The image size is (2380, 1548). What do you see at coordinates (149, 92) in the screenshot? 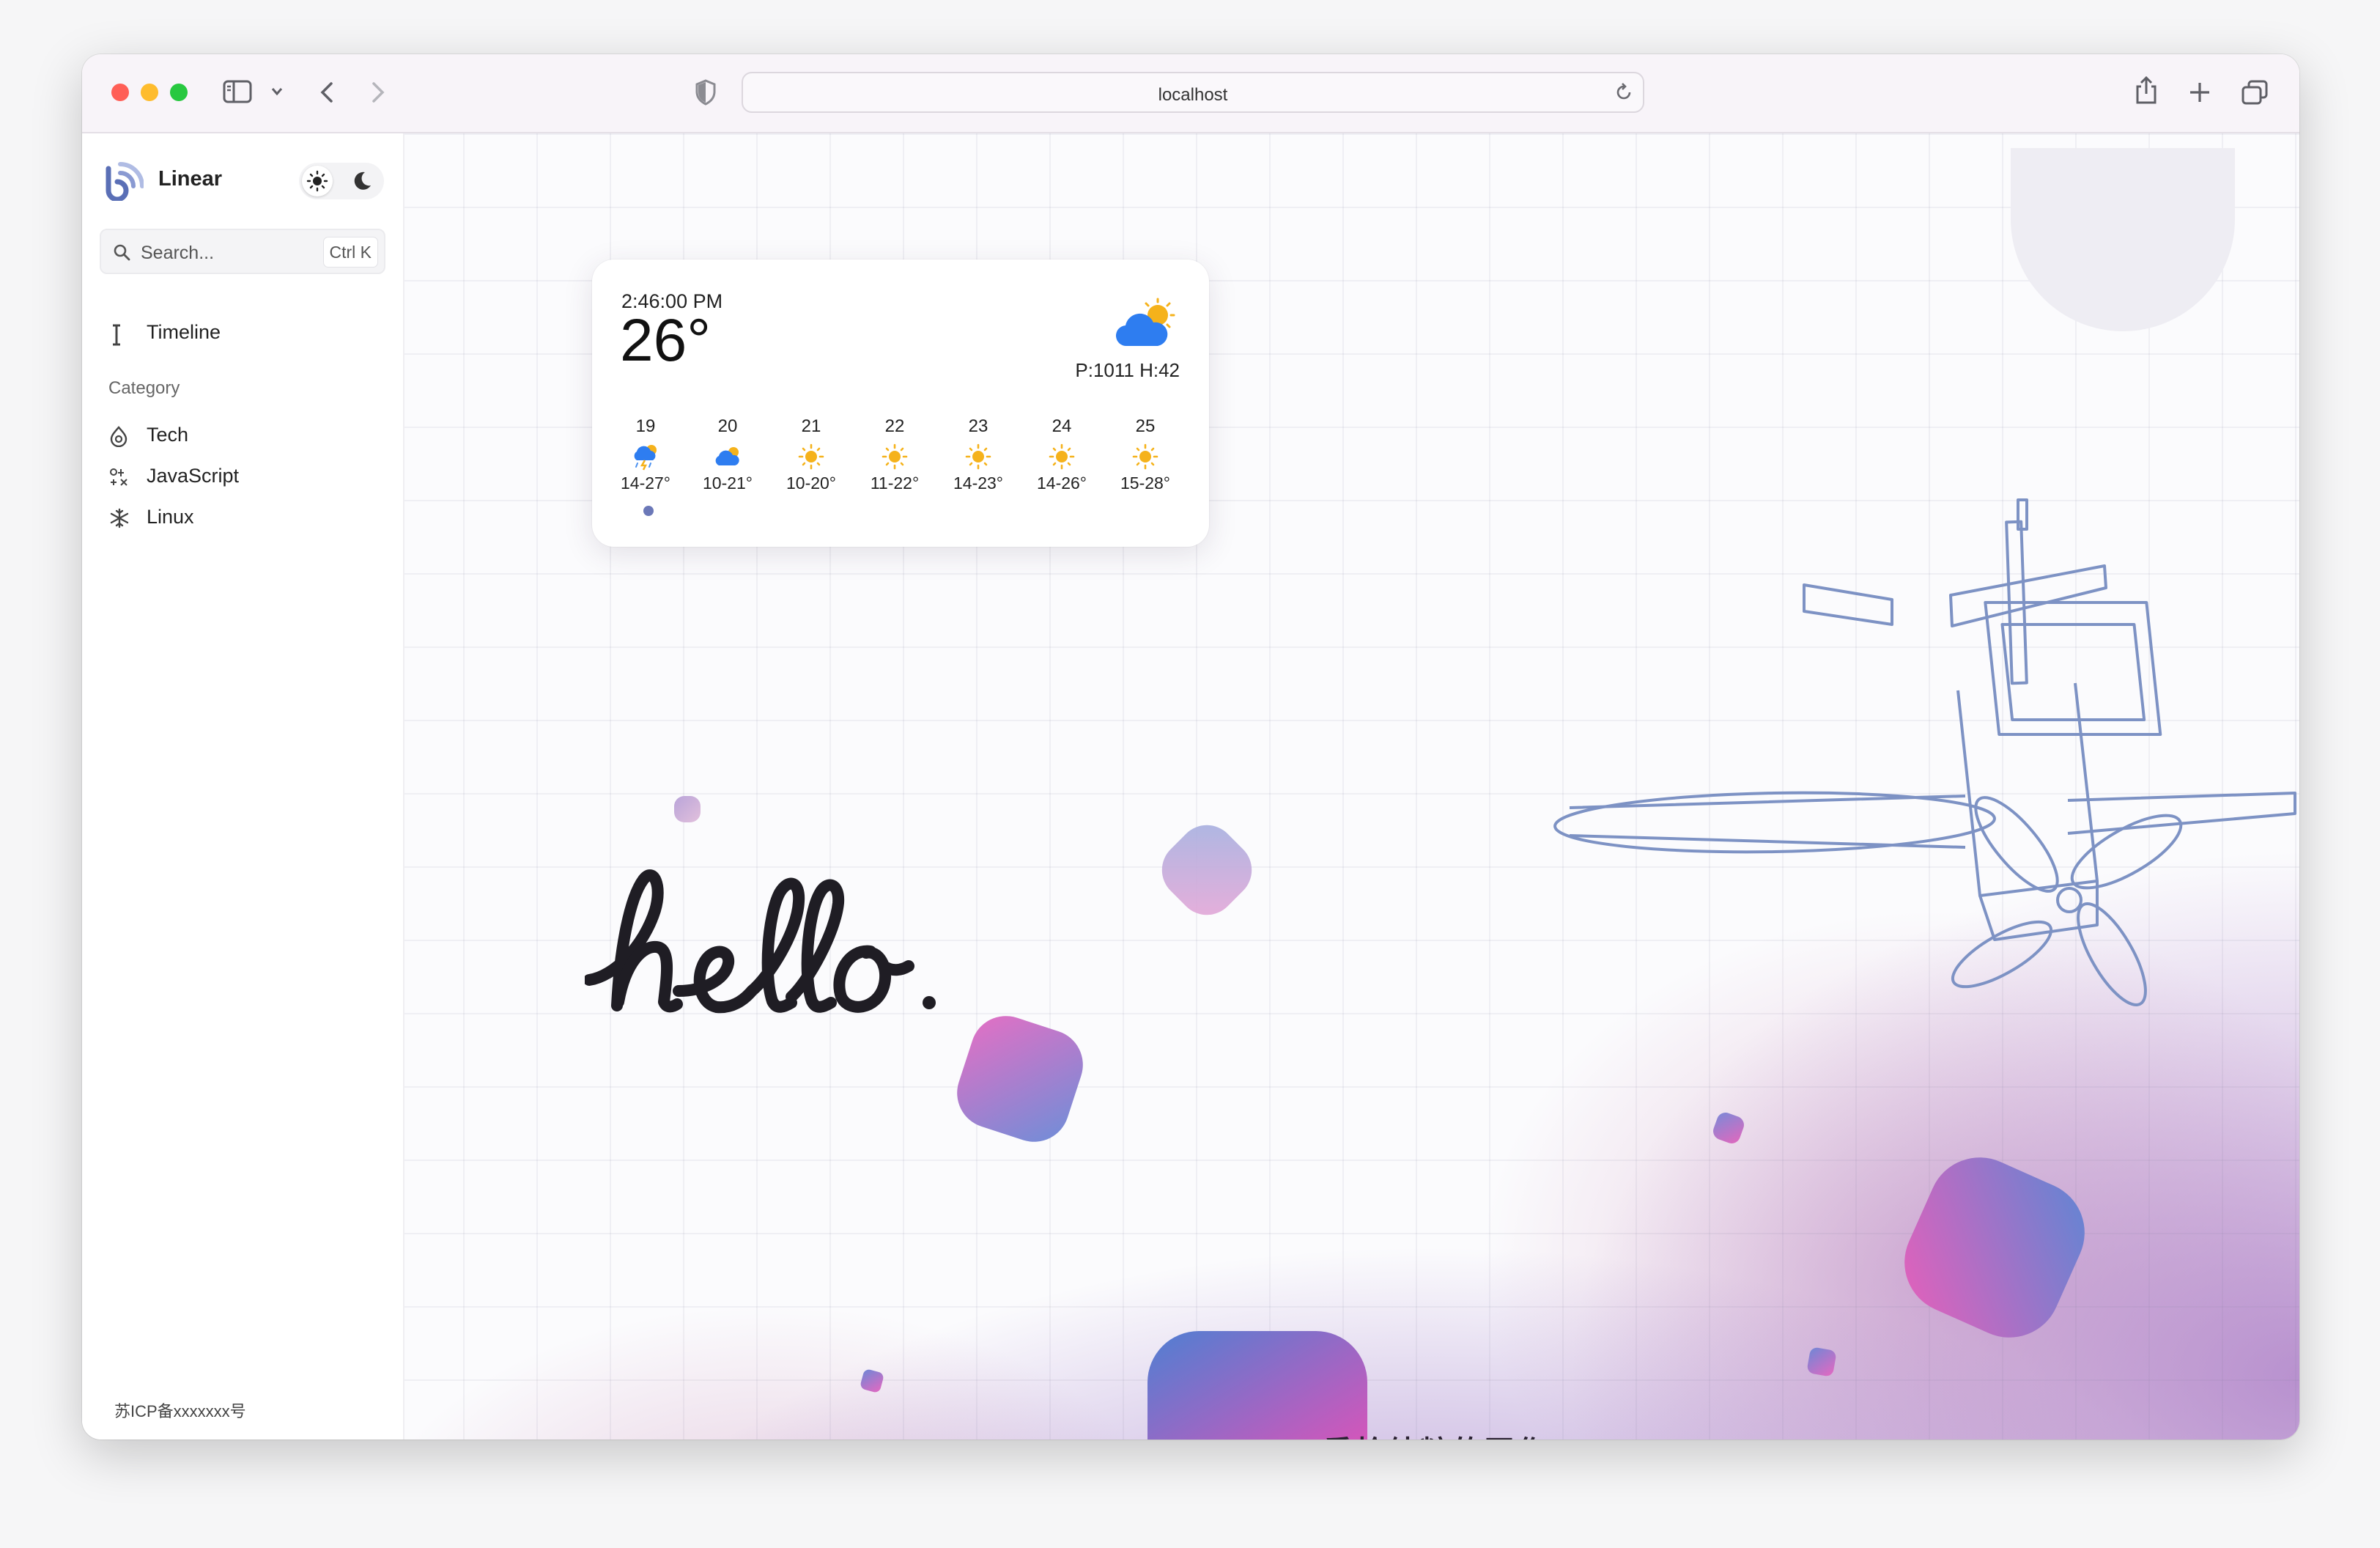
I see `minimize-window-button` at bounding box center [149, 92].